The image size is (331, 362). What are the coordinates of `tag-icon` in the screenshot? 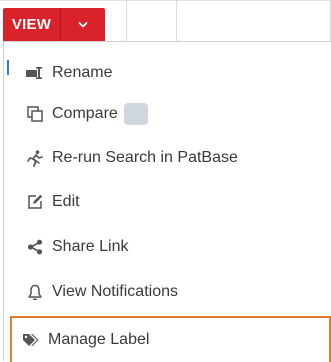 It's located at (31, 340).